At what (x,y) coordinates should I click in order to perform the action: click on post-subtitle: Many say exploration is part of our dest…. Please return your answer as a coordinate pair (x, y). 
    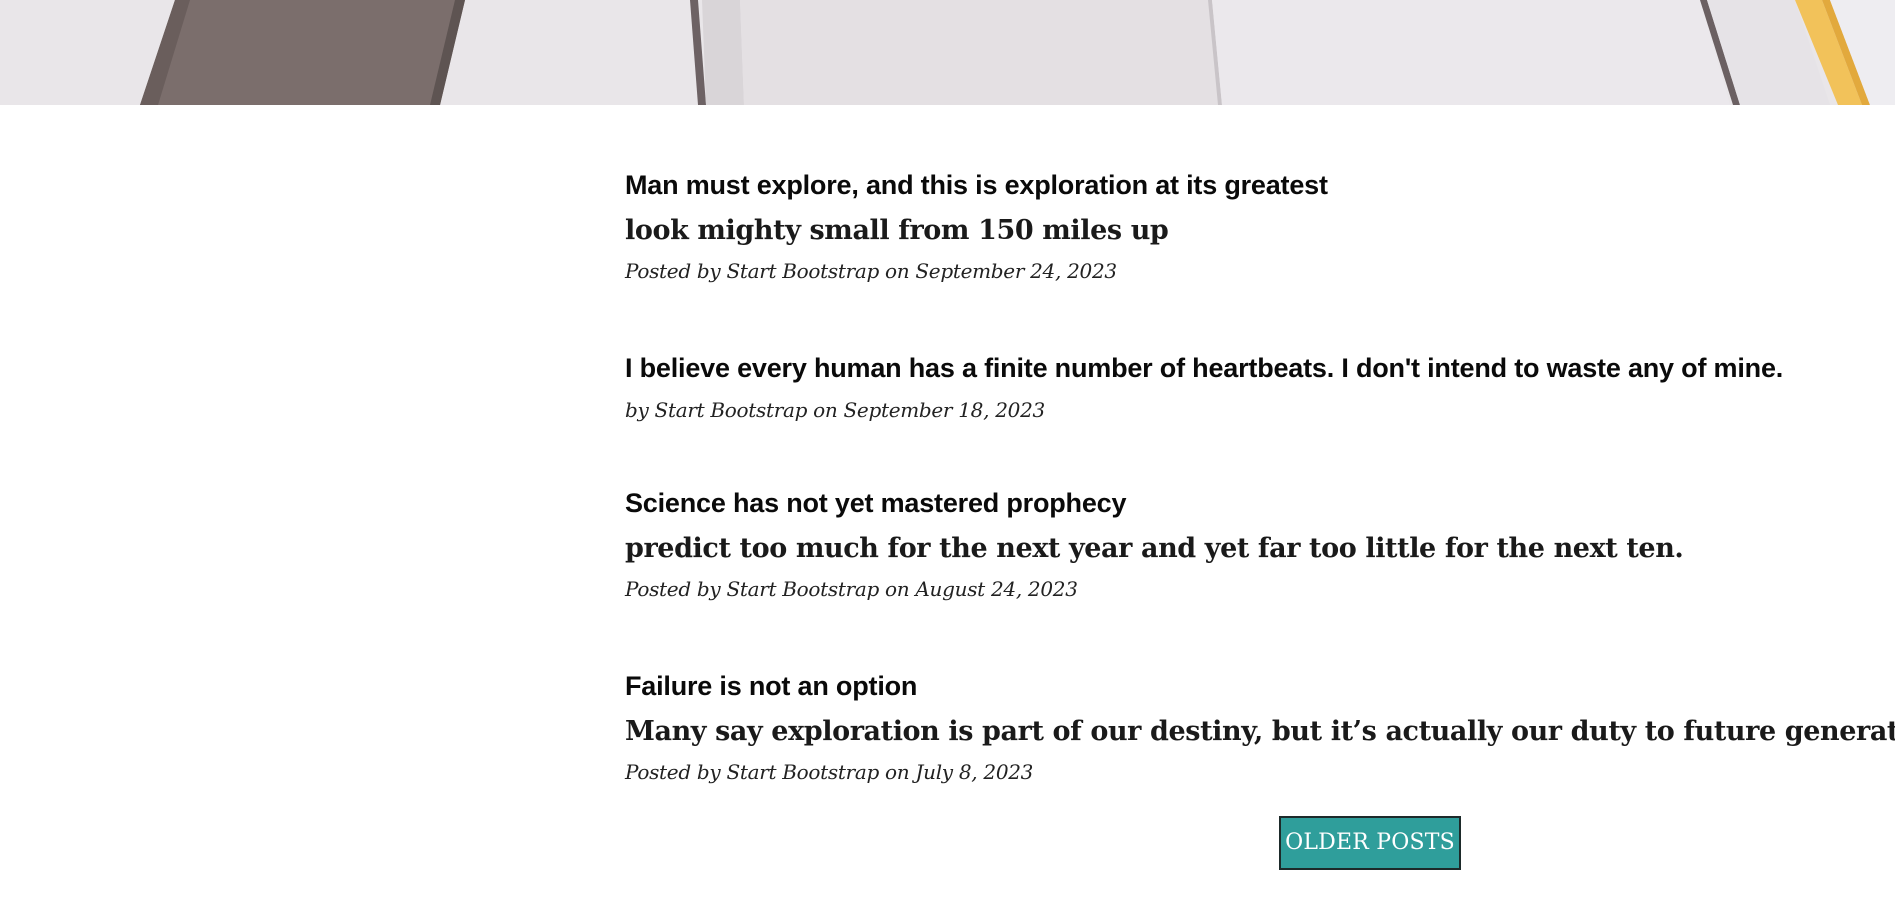
    Looking at the image, I should click on (1260, 732).